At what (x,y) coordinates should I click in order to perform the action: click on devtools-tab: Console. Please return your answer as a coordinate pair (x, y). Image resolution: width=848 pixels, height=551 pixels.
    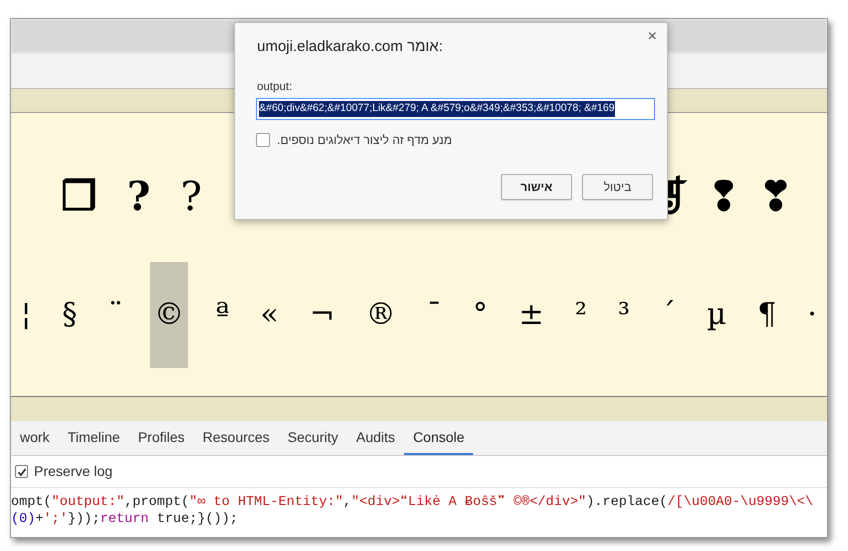
    Looking at the image, I should click on (439, 438).